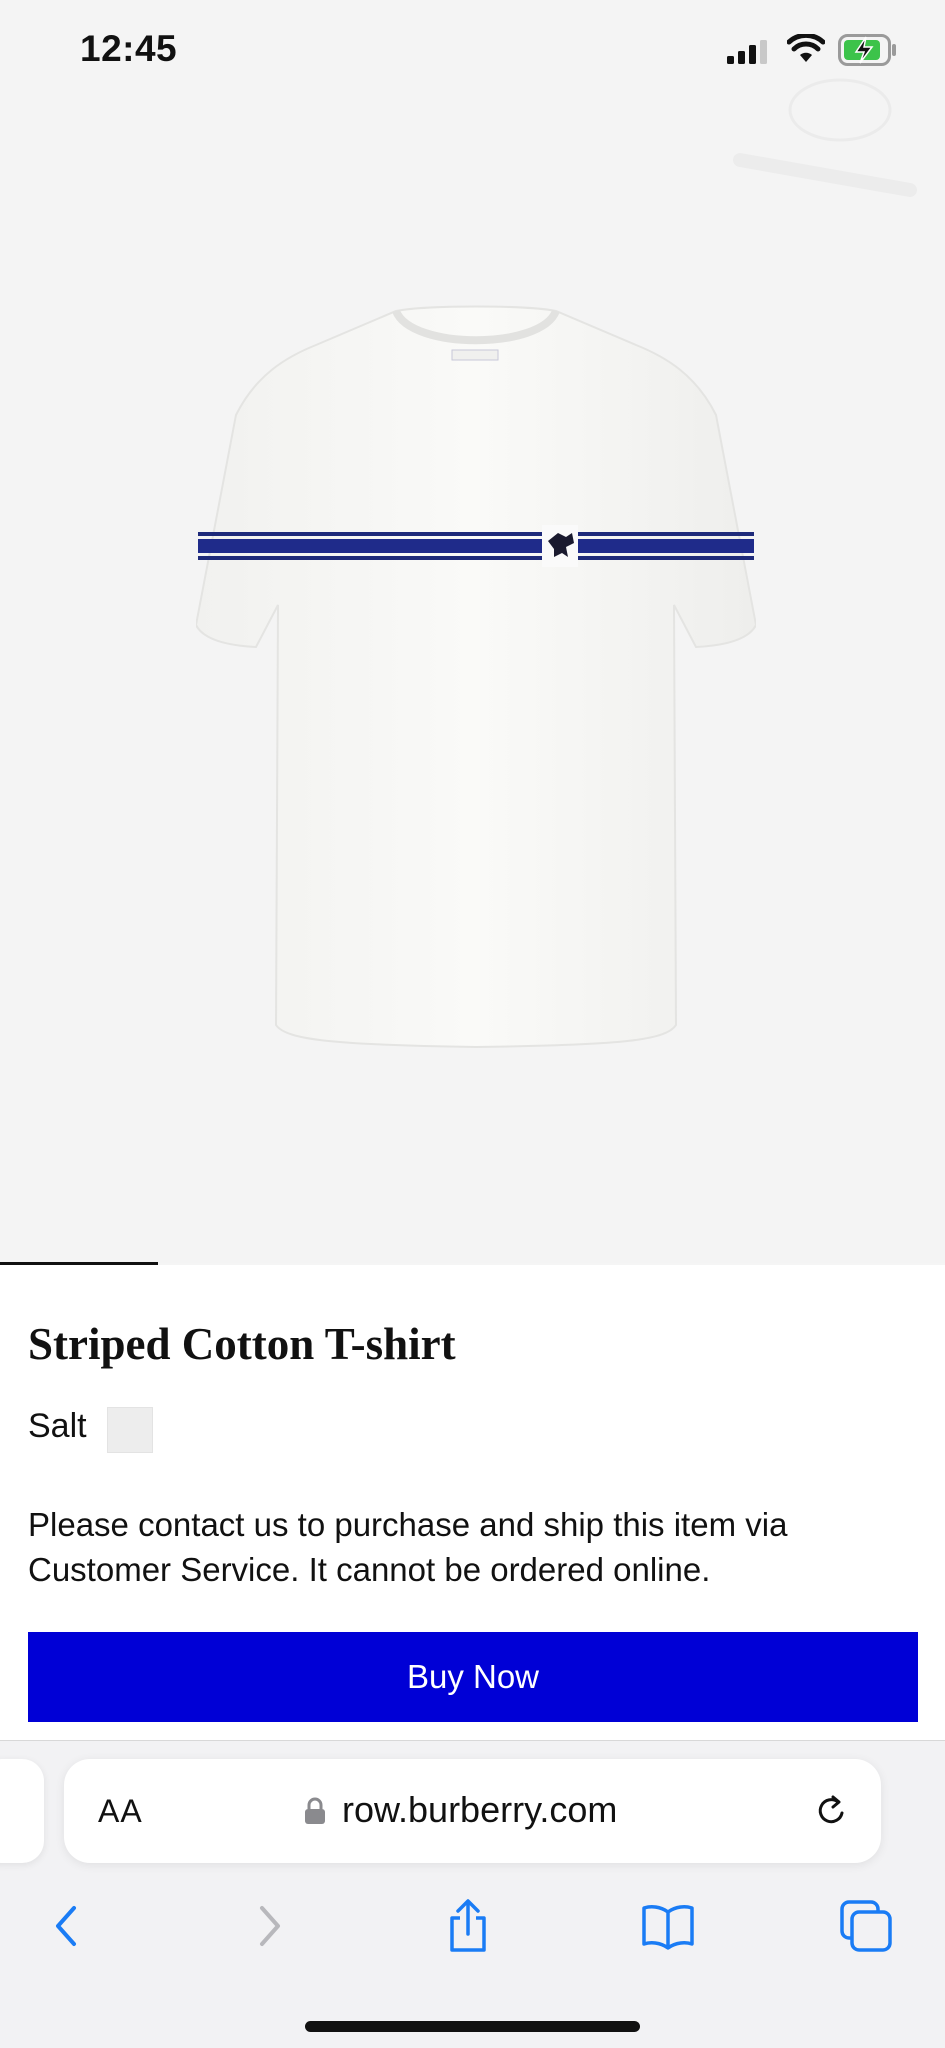 The image size is (945, 2048). I want to click on text-size-button: AA, so click(120, 1811).